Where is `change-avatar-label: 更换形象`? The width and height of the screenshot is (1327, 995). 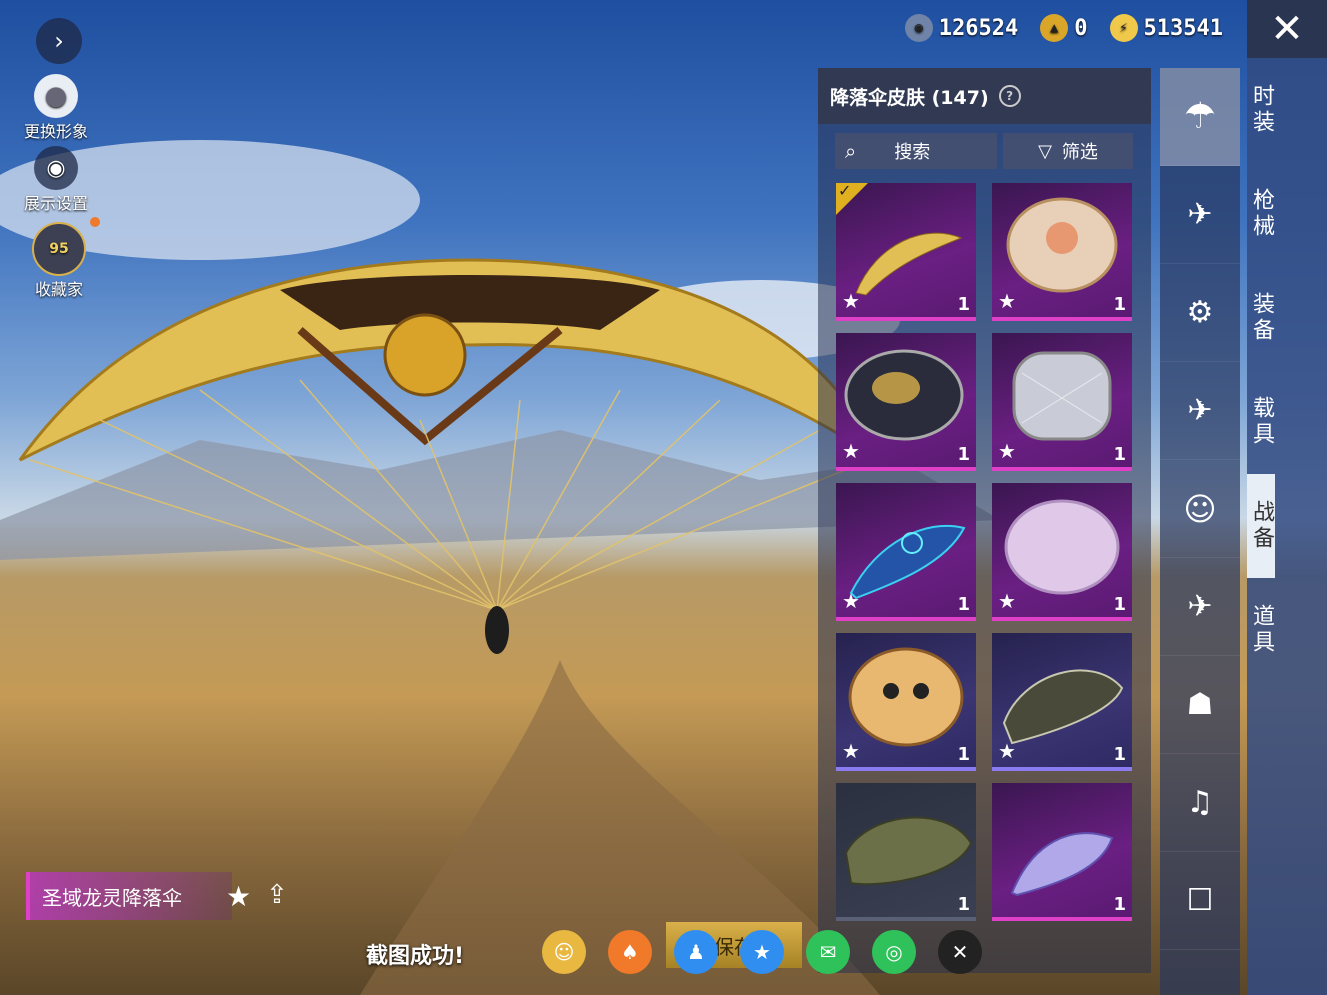 change-avatar-label: 更换形象 is located at coordinates (56, 131).